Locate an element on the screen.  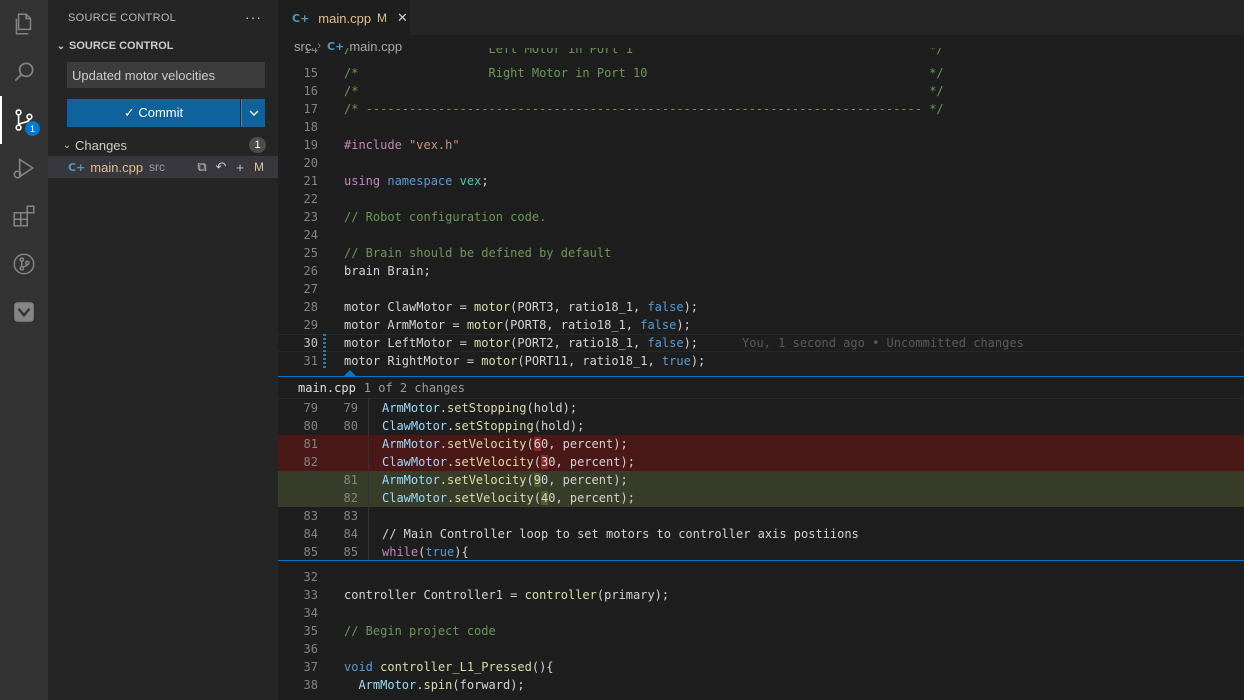
code-line: 19#include "vex.h" is located at coordinates (761, 145).